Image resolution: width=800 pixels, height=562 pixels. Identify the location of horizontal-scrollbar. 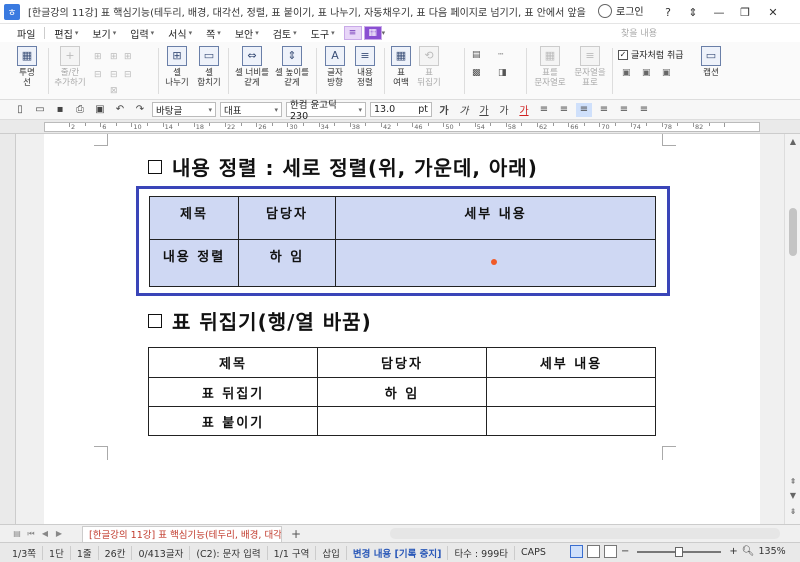
(585, 533).